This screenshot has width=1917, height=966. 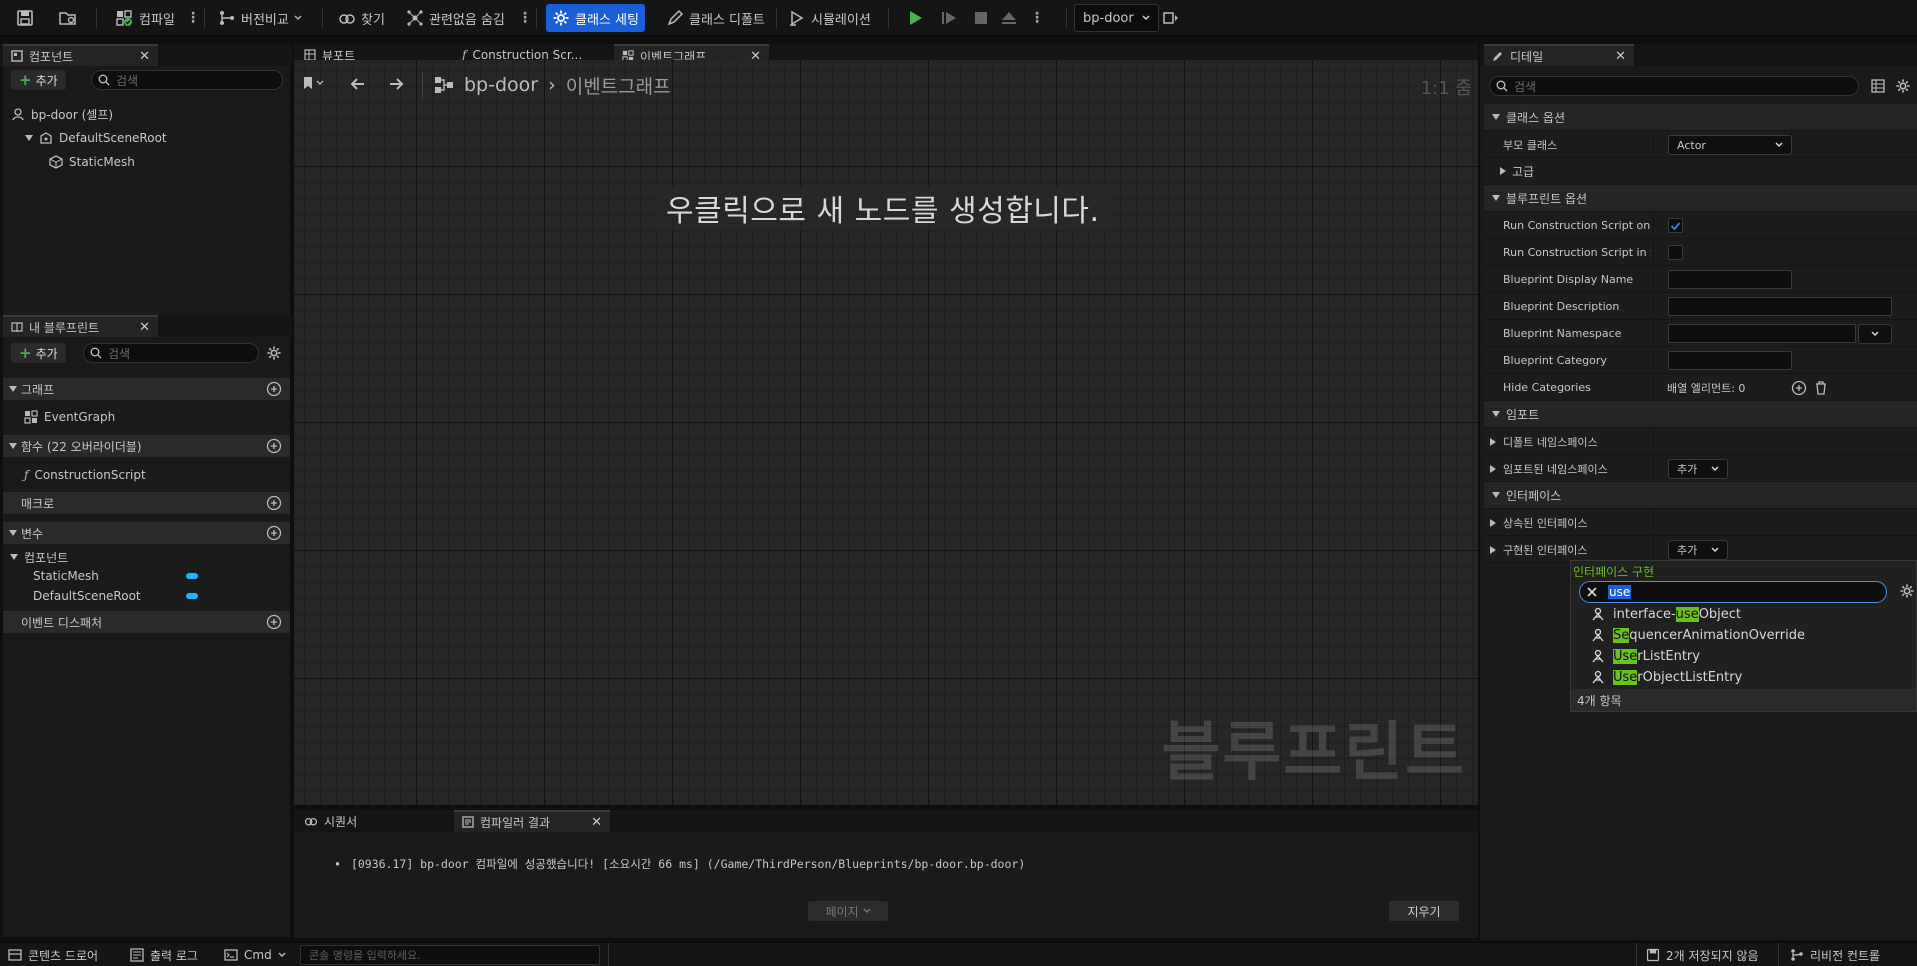 I want to click on browse-button, so click(x=68, y=18).